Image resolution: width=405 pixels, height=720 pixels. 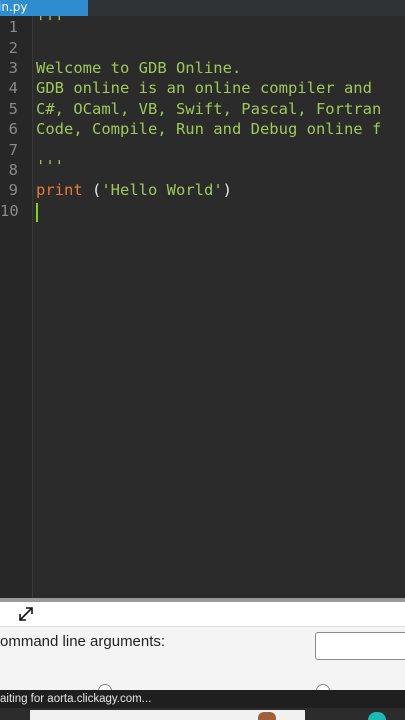 What do you see at coordinates (14, 7) in the screenshot?
I see `file-tab-label: in.py` at bounding box center [14, 7].